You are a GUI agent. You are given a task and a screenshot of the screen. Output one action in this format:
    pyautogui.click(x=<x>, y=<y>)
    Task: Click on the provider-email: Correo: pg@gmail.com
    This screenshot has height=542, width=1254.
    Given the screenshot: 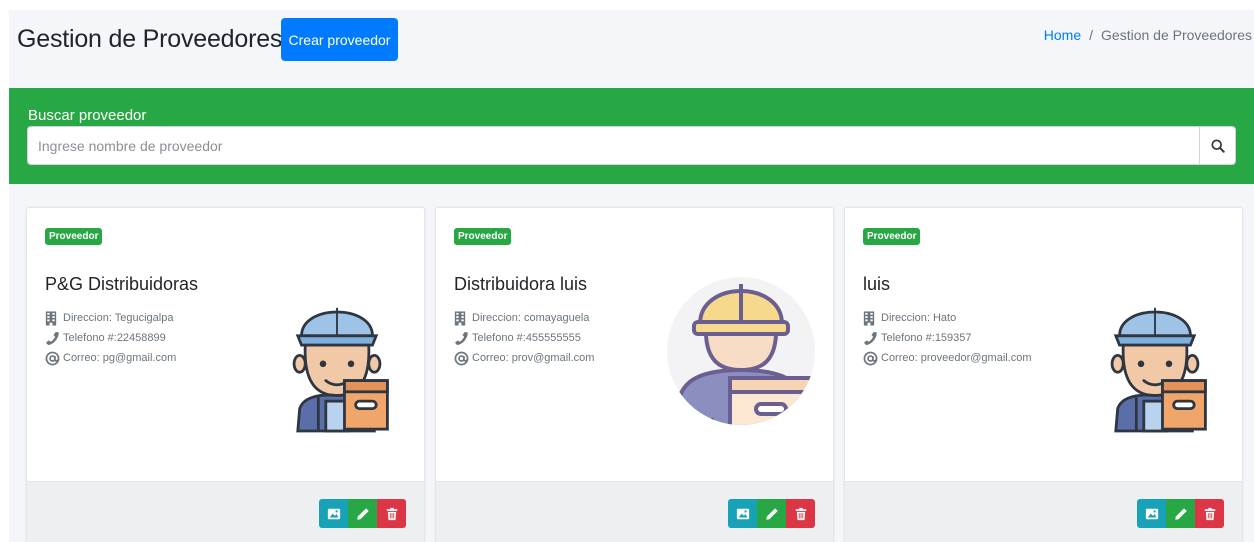 What is the action you would take?
    pyautogui.click(x=120, y=358)
    